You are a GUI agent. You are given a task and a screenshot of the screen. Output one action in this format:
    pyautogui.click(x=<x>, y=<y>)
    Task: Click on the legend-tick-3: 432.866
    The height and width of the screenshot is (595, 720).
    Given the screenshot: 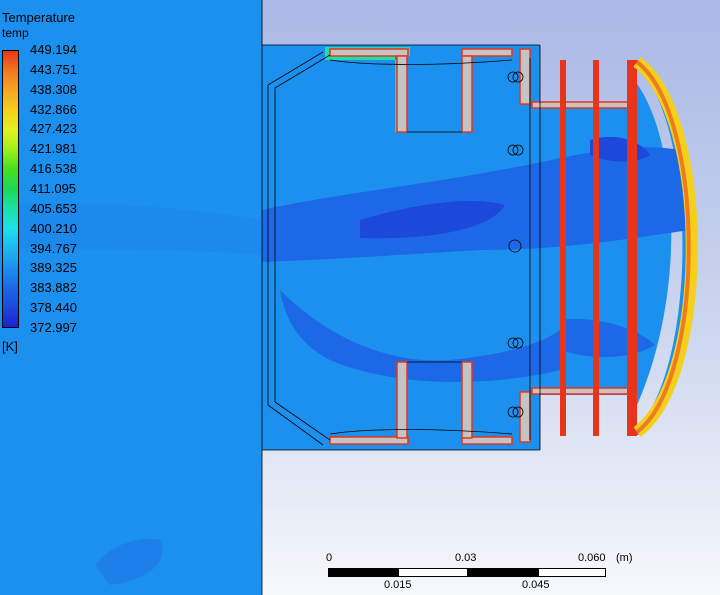 What is the action you would take?
    pyautogui.click(x=53, y=109)
    